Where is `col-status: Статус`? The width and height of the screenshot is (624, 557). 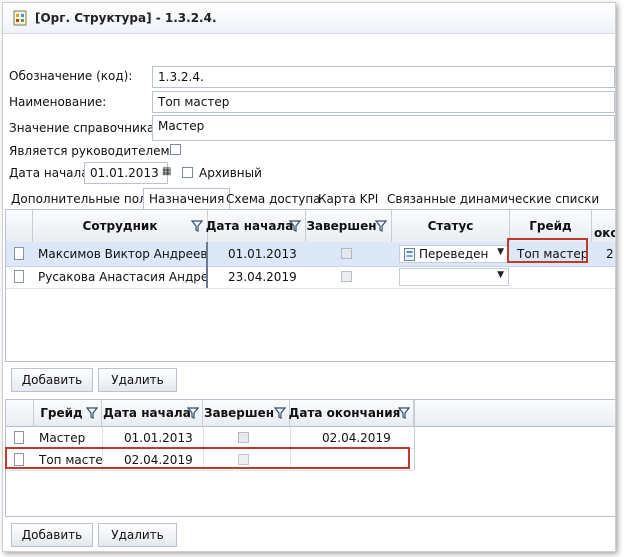
col-status: Статус is located at coordinates (451, 226).